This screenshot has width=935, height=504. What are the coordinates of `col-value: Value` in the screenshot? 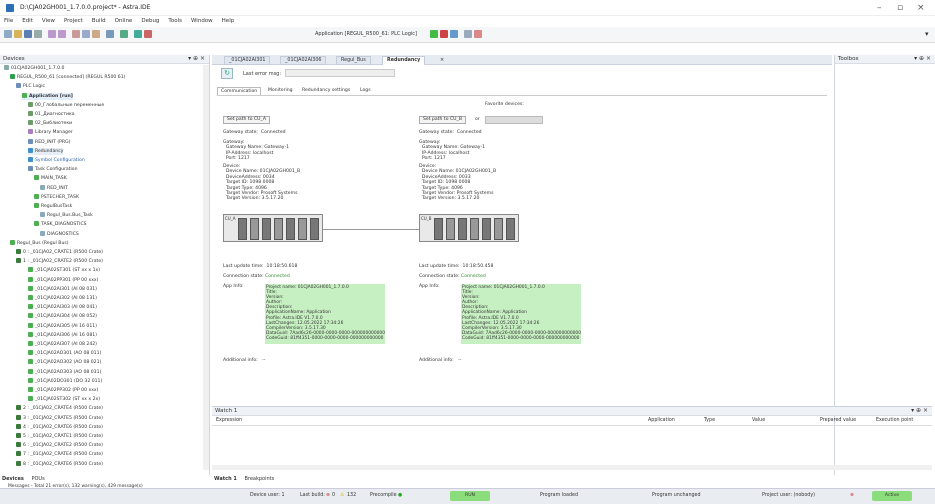 It's located at (758, 420).